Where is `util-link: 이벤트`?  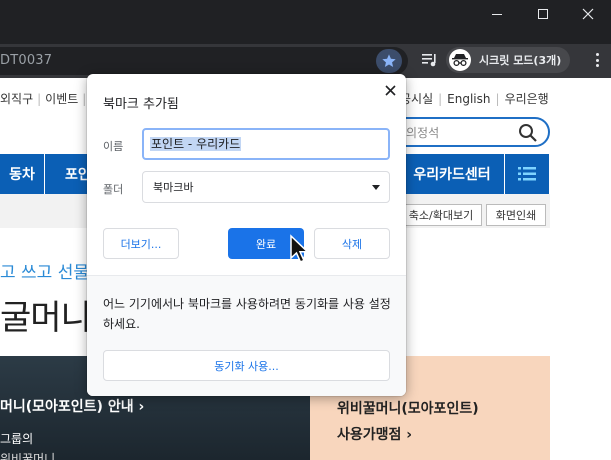 util-link: 이벤트 is located at coordinates (61, 99).